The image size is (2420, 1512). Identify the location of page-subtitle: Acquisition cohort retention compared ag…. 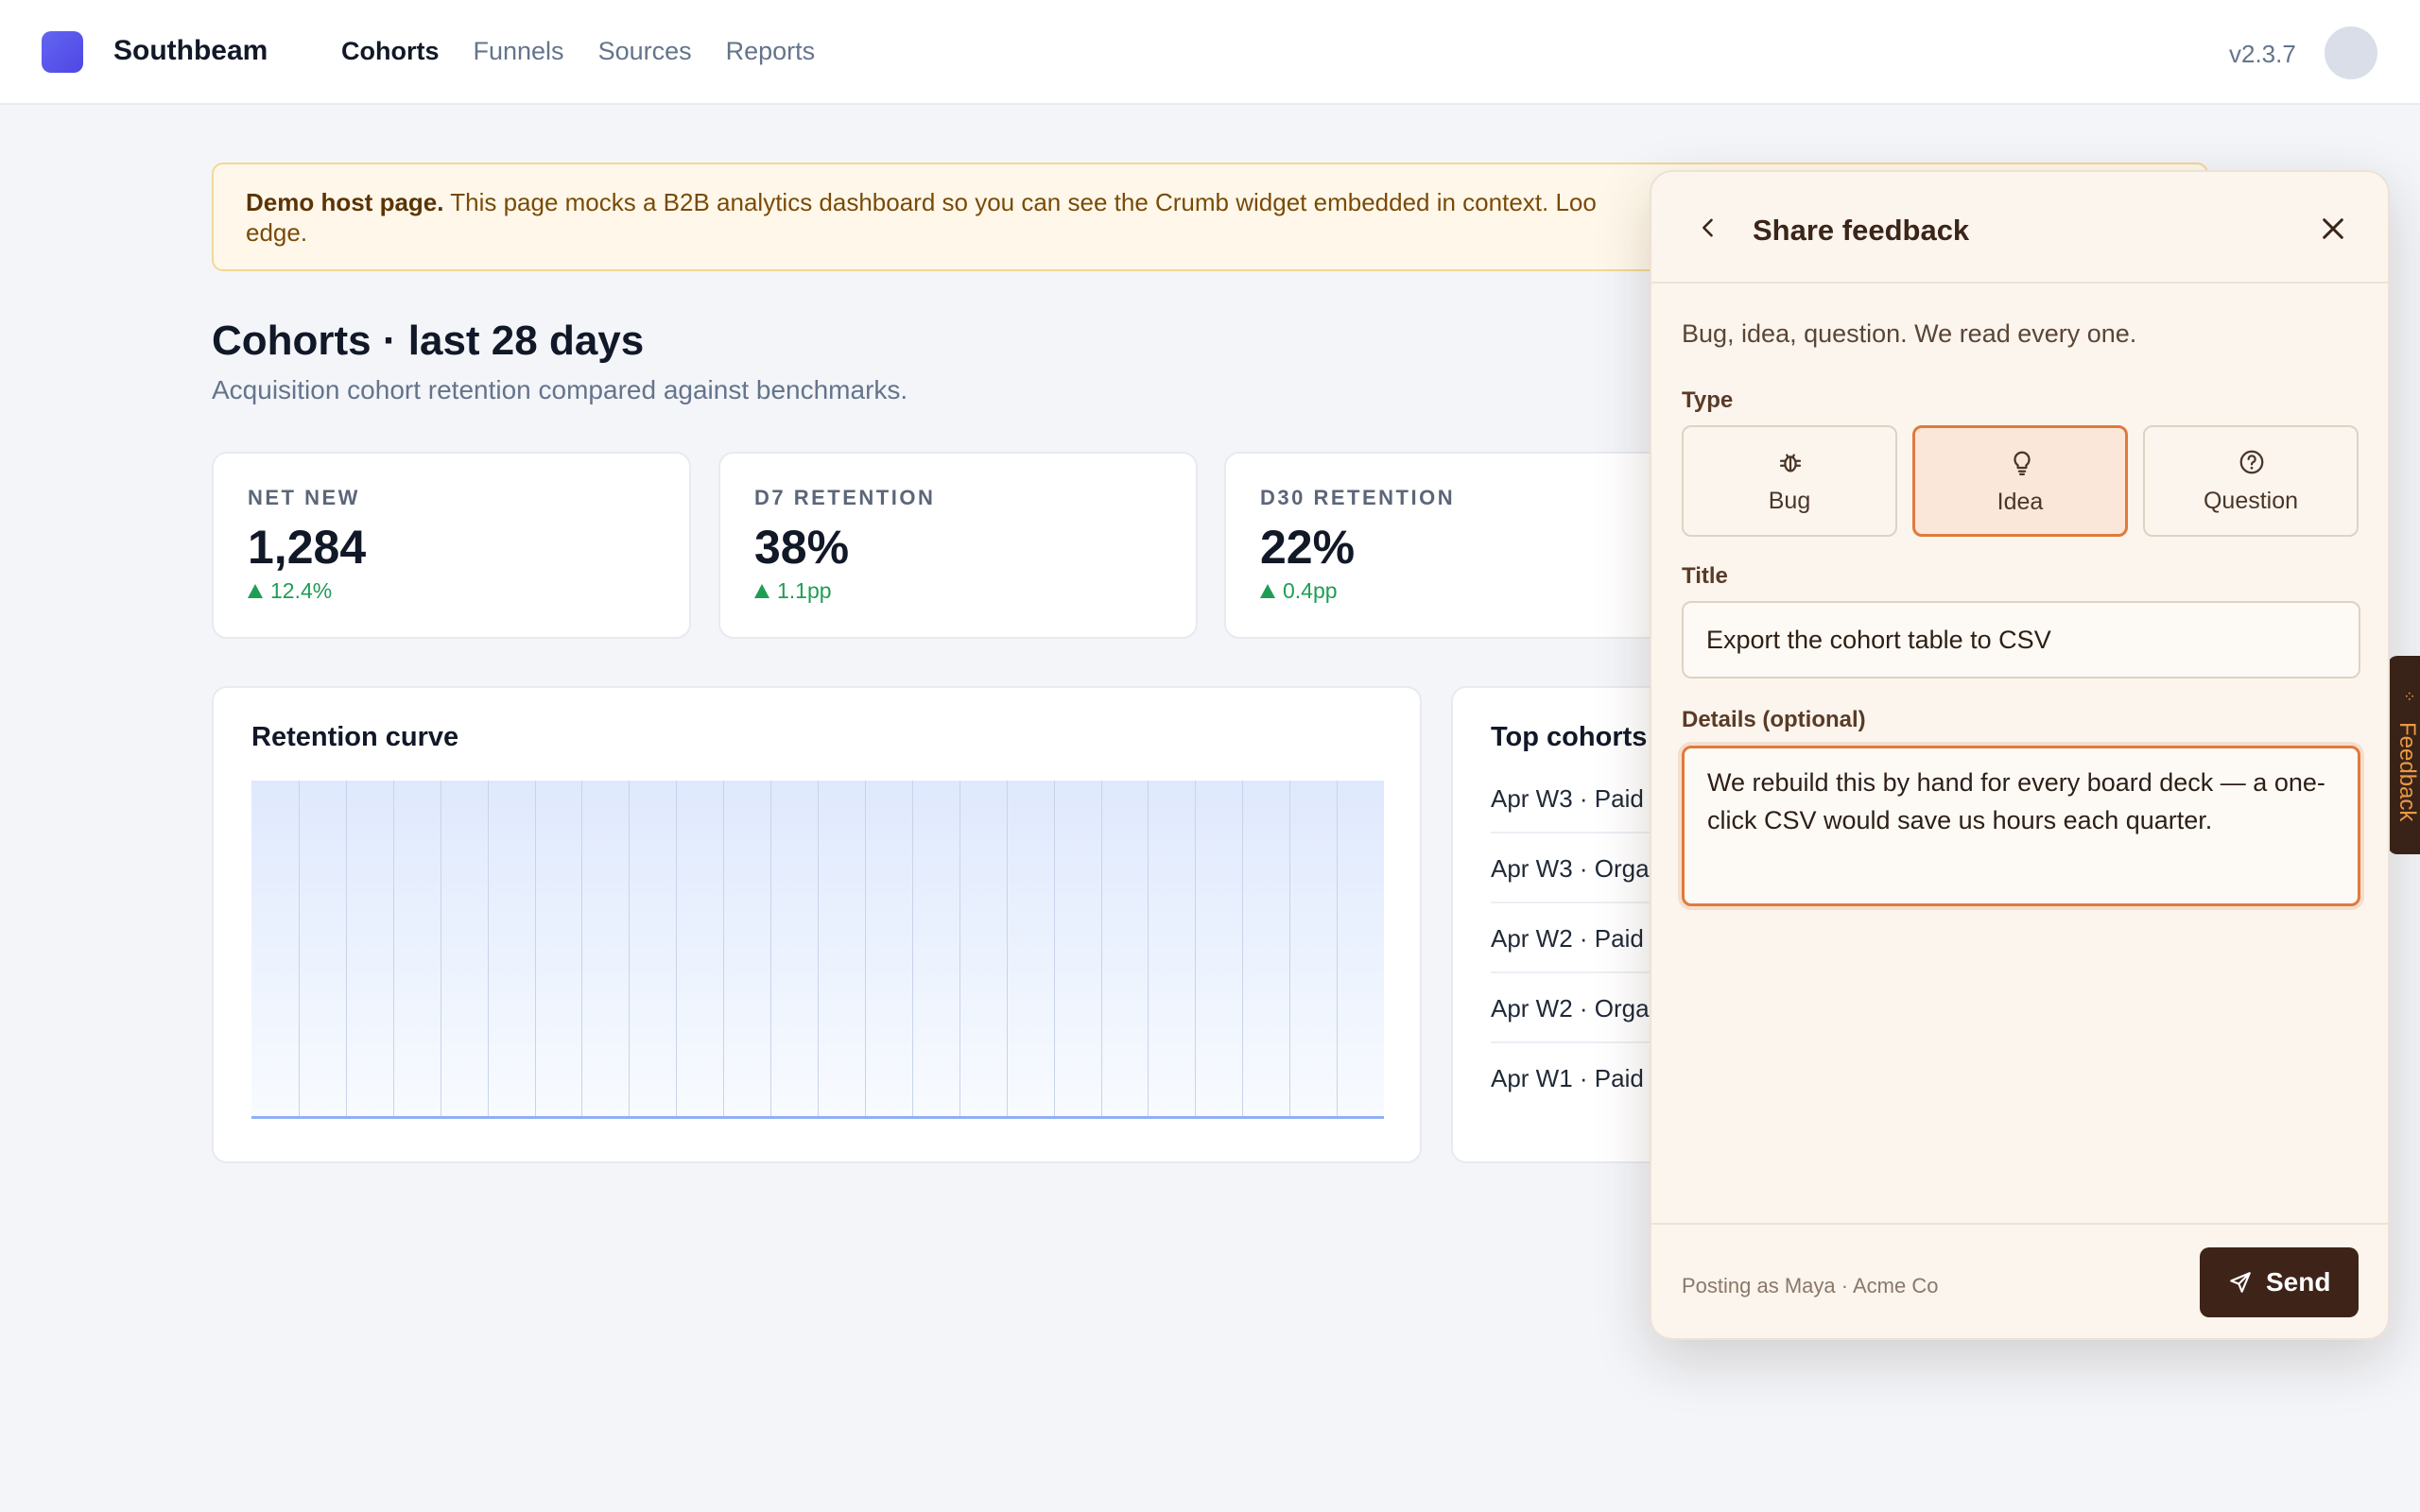
(560, 389).